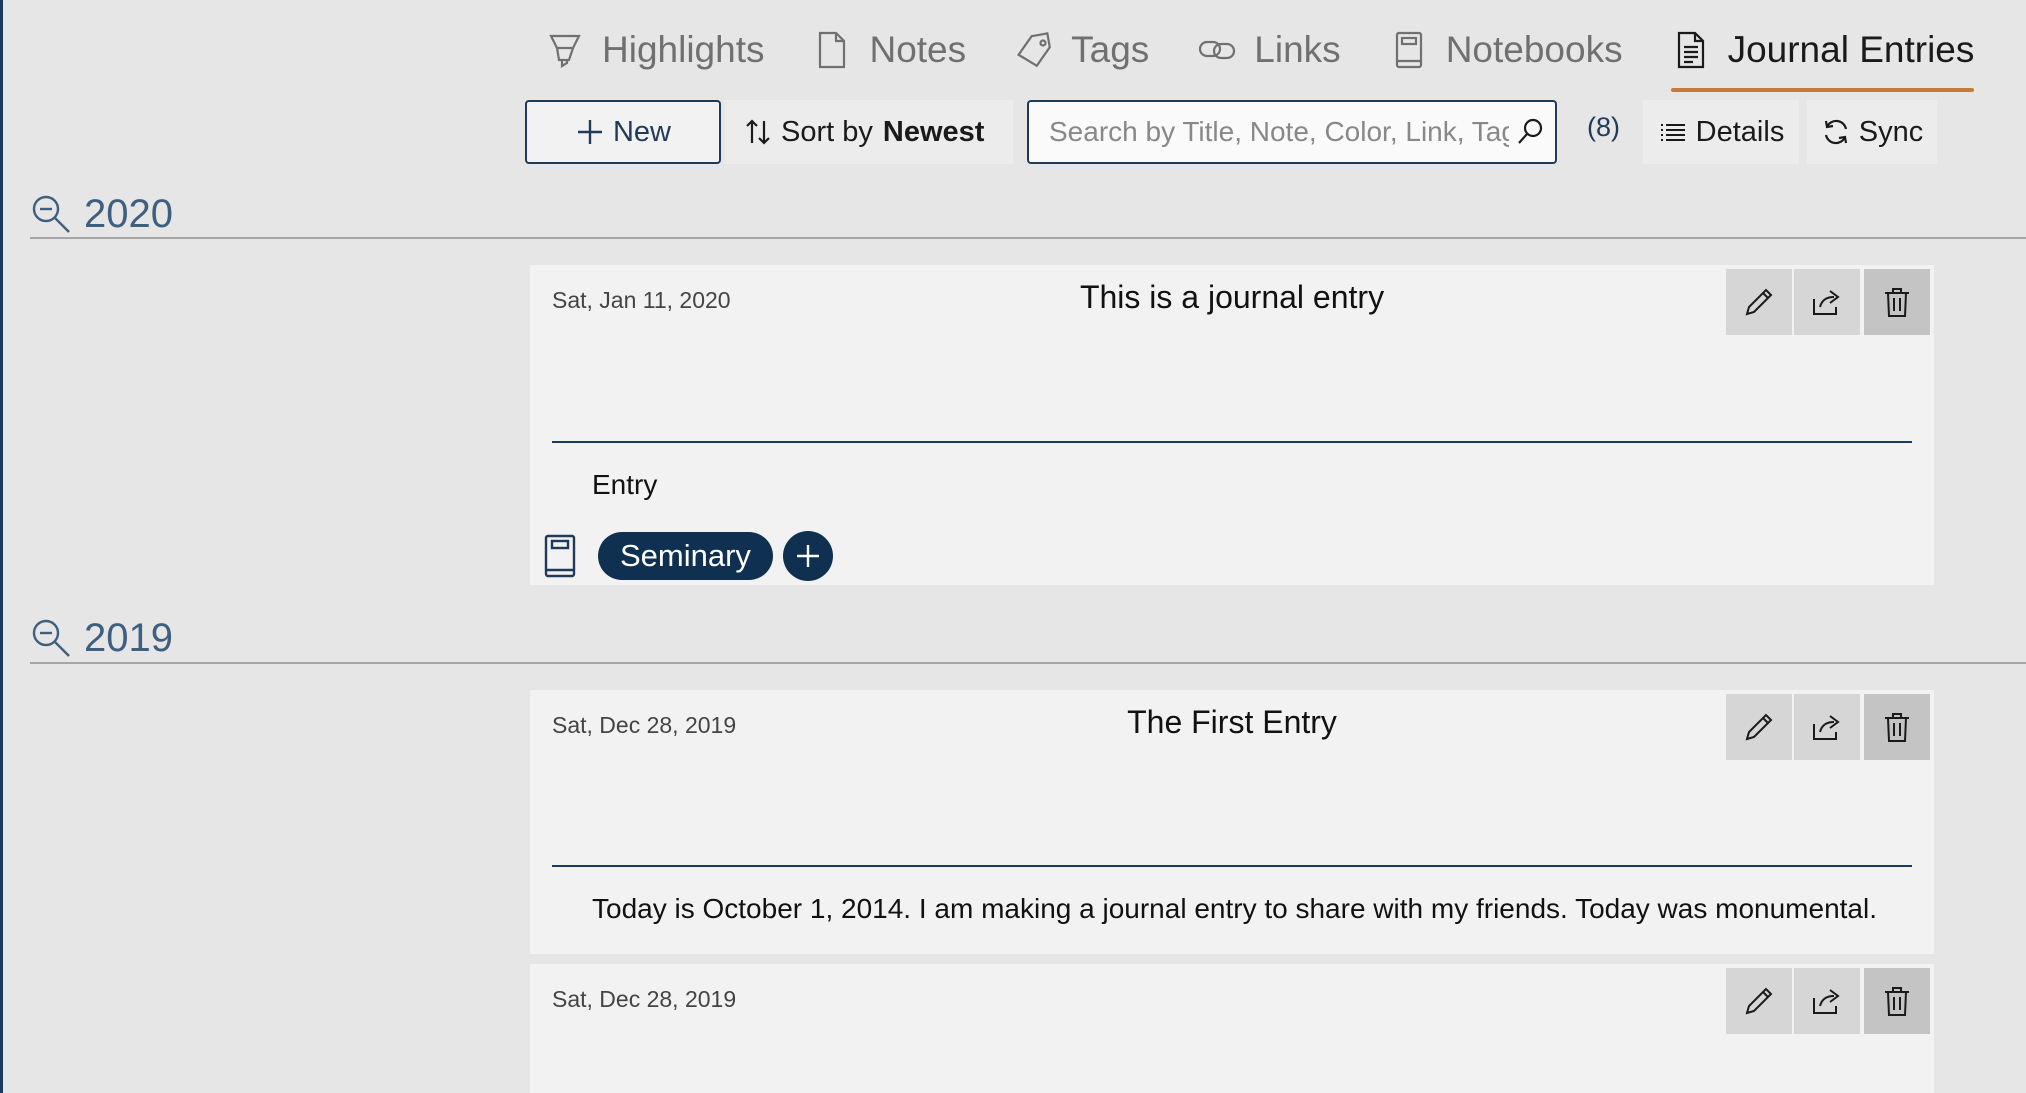 The height and width of the screenshot is (1093, 2026). I want to click on sort-value: Newest, so click(933, 131).